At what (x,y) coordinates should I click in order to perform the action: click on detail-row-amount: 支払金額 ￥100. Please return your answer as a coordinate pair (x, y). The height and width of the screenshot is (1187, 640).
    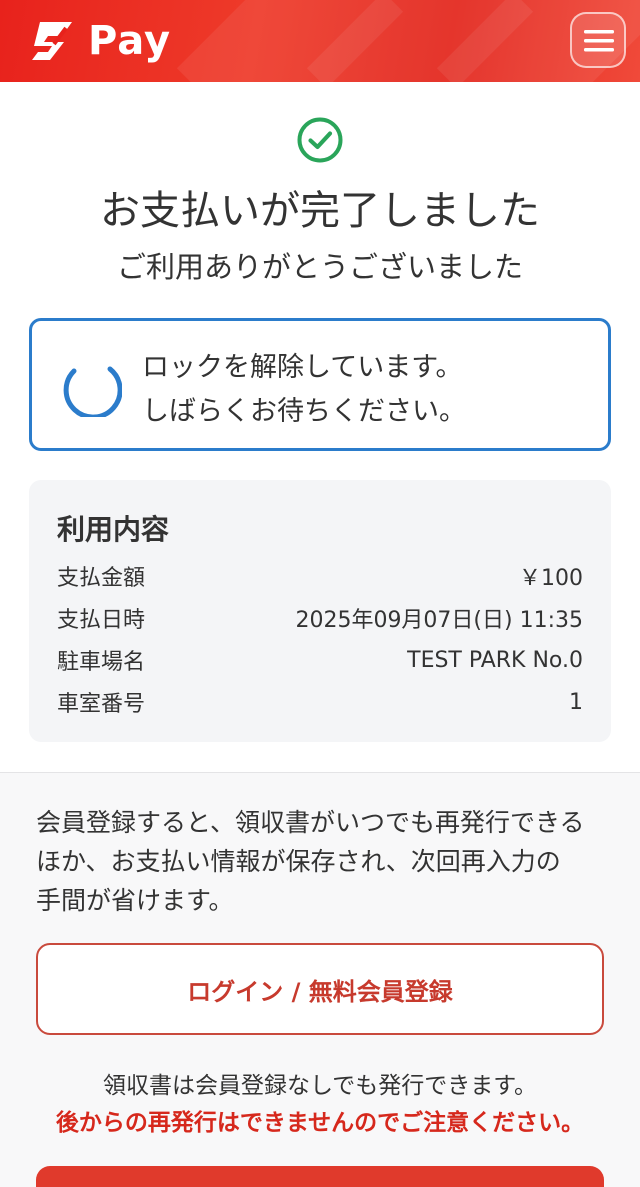
    Looking at the image, I should click on (320, 576).